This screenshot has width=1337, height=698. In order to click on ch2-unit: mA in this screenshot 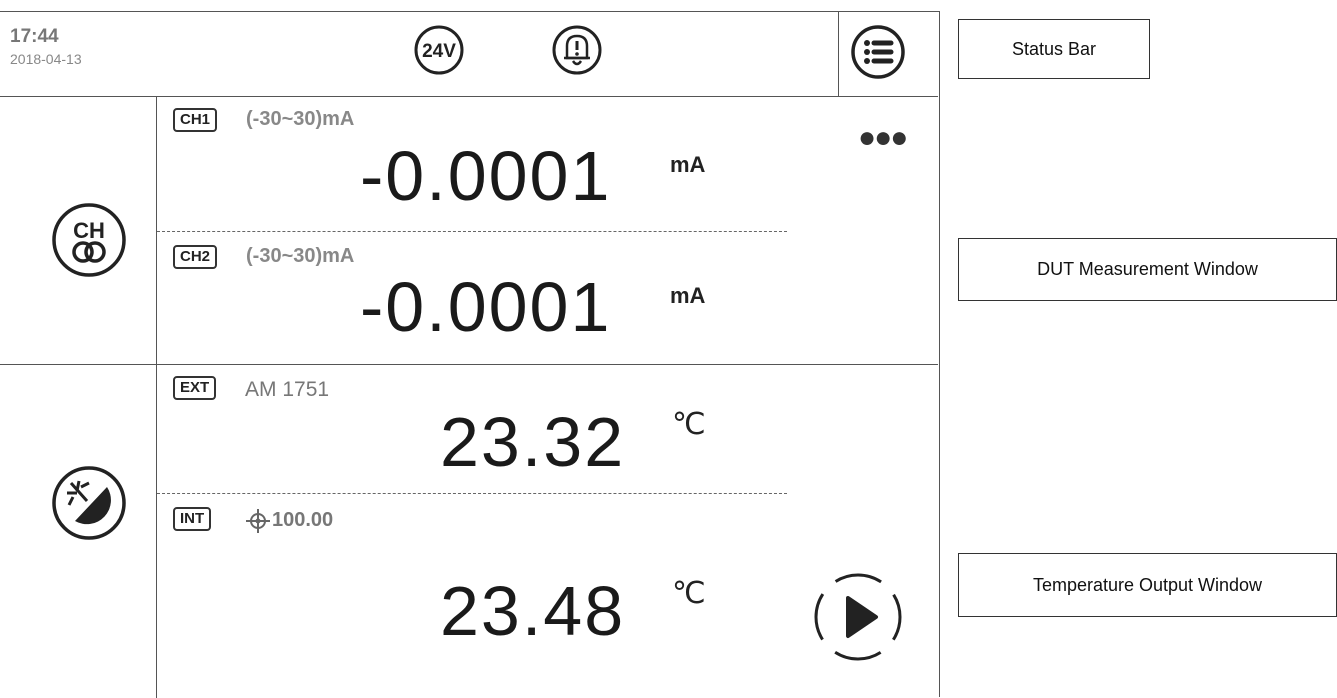, I will do `click(688, 295)`.